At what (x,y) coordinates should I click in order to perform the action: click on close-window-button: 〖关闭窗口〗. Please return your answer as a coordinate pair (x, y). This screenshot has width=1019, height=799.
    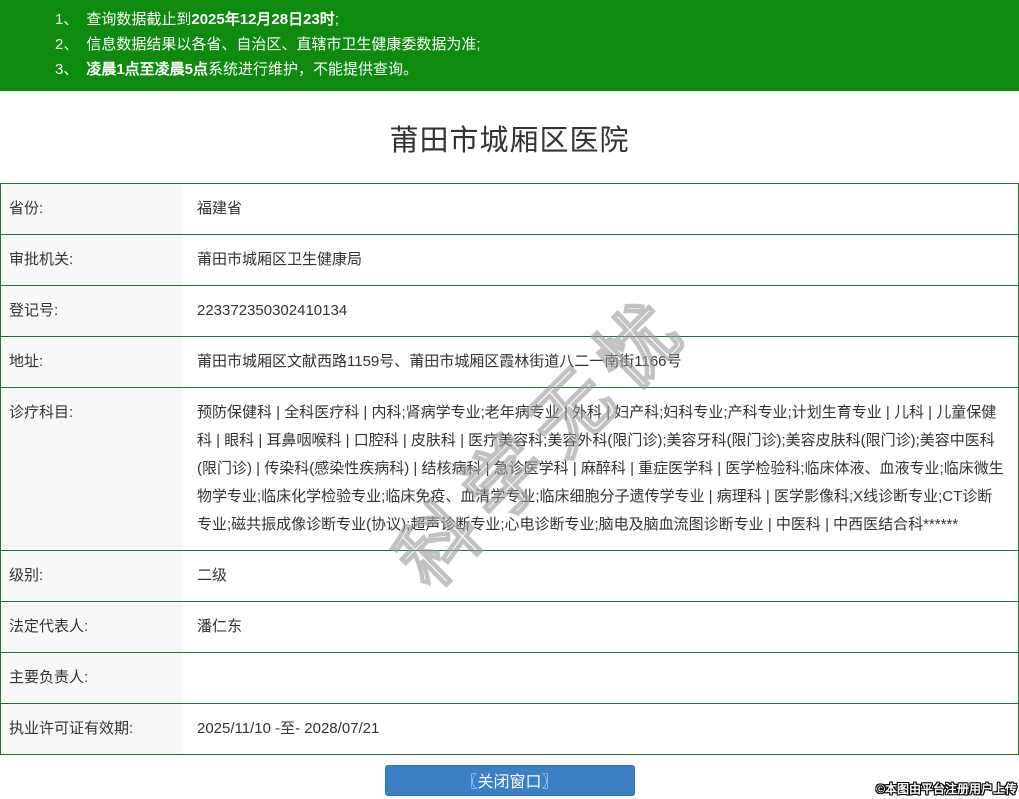
    Looking at the image, I should click on (509, 780).